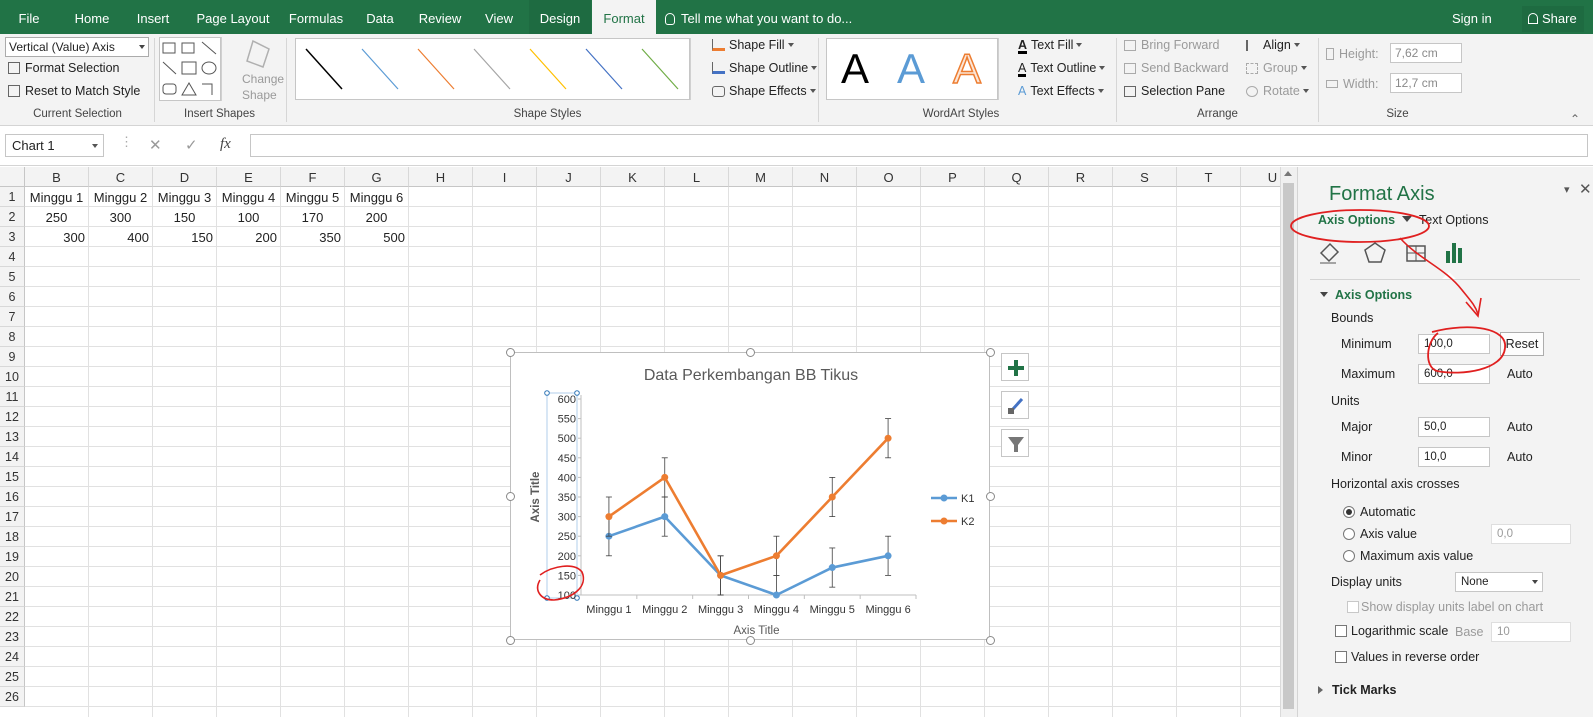 Image resolution: width=1593 pixels, height=717 pixels. What do you see at coordinates (569, 177) in the screenshot?
I see `column-header: J` at bounding box center [569, 177].